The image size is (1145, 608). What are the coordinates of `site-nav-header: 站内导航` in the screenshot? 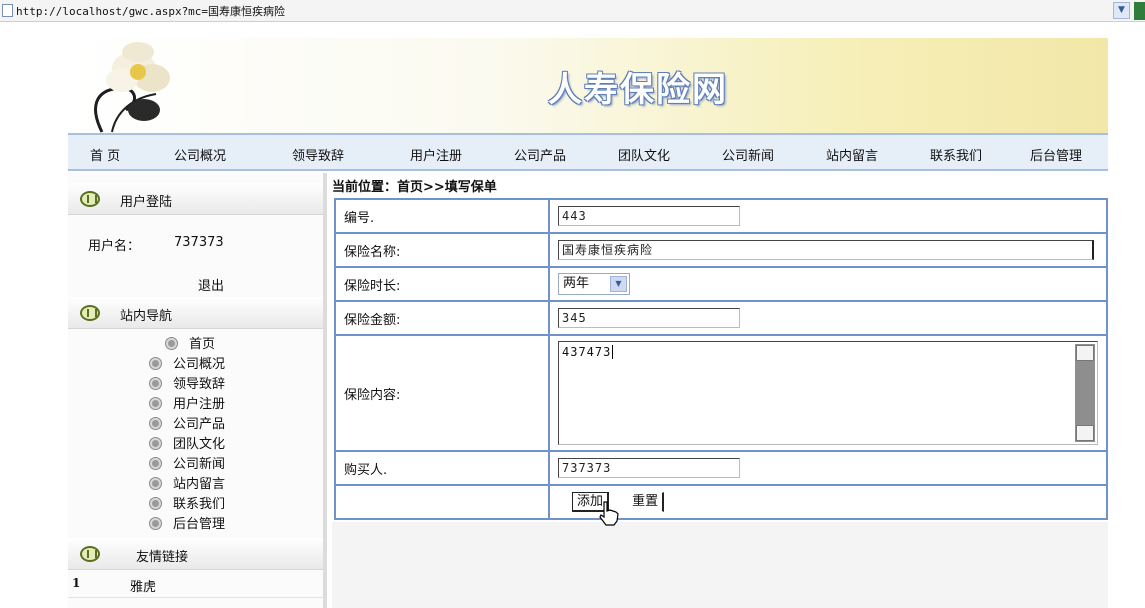 It's located at (196, 313).